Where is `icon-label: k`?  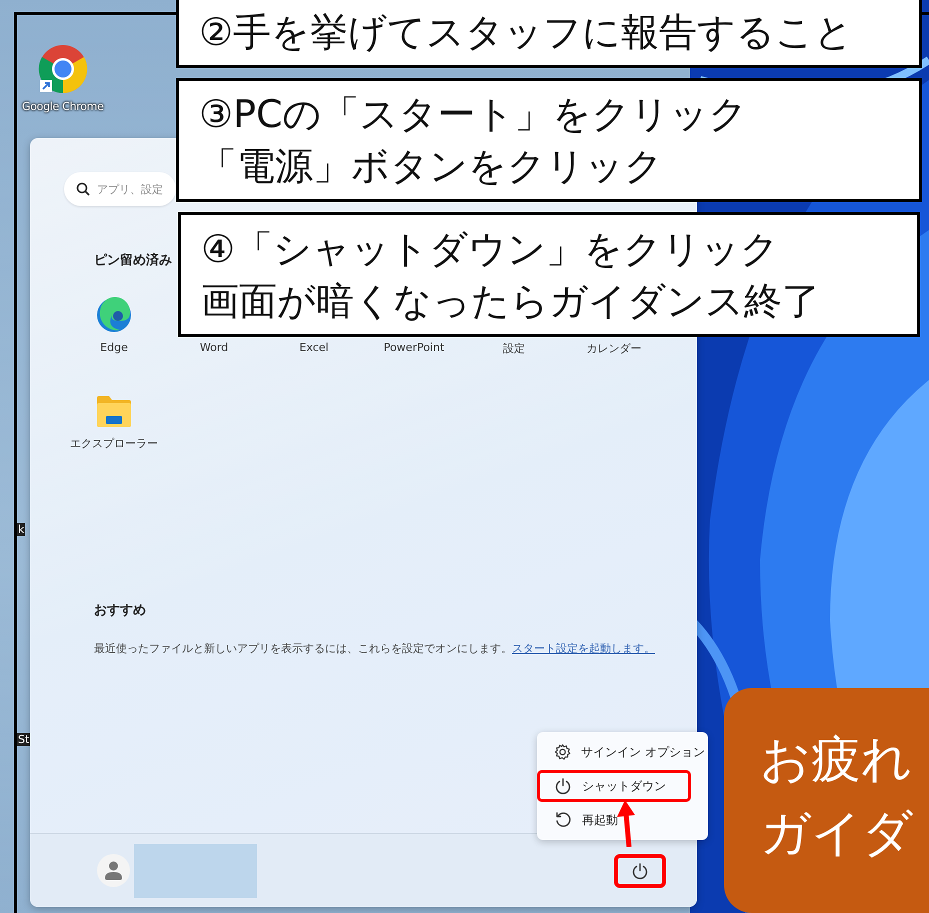
icon-label: k is located at coordinates (21, 529).